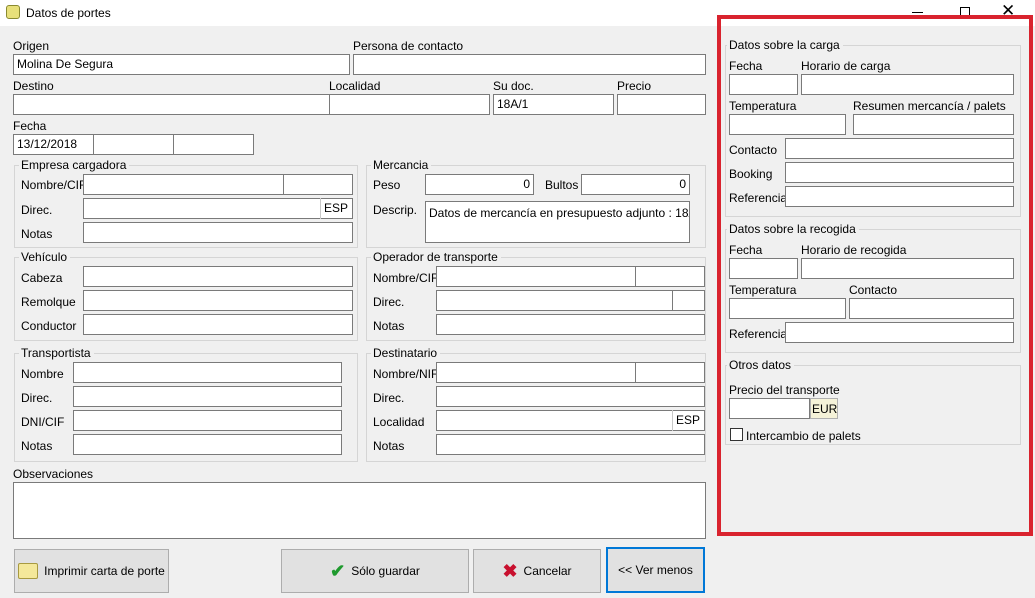 The image size is (1035, 598). What do you see at coordinates (635, 184) in the screenshot?
I see `bultos-input: 0` at bounding box center [635, 184].